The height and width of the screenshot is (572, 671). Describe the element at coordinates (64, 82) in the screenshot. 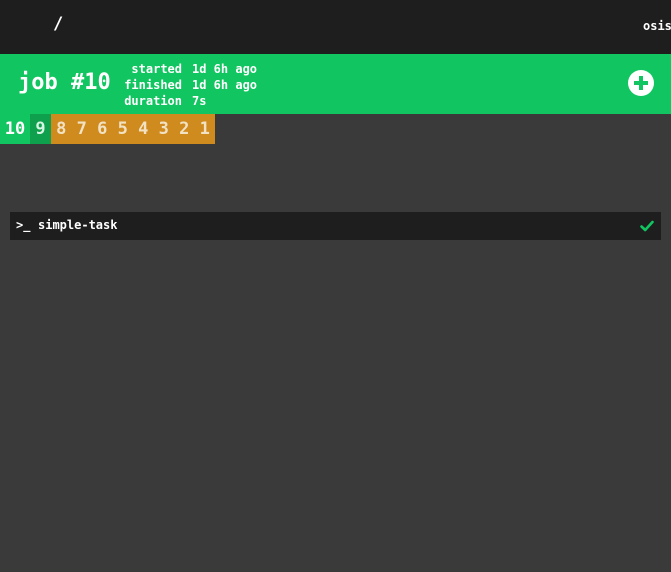

I see `job-title: job #10` at that location.